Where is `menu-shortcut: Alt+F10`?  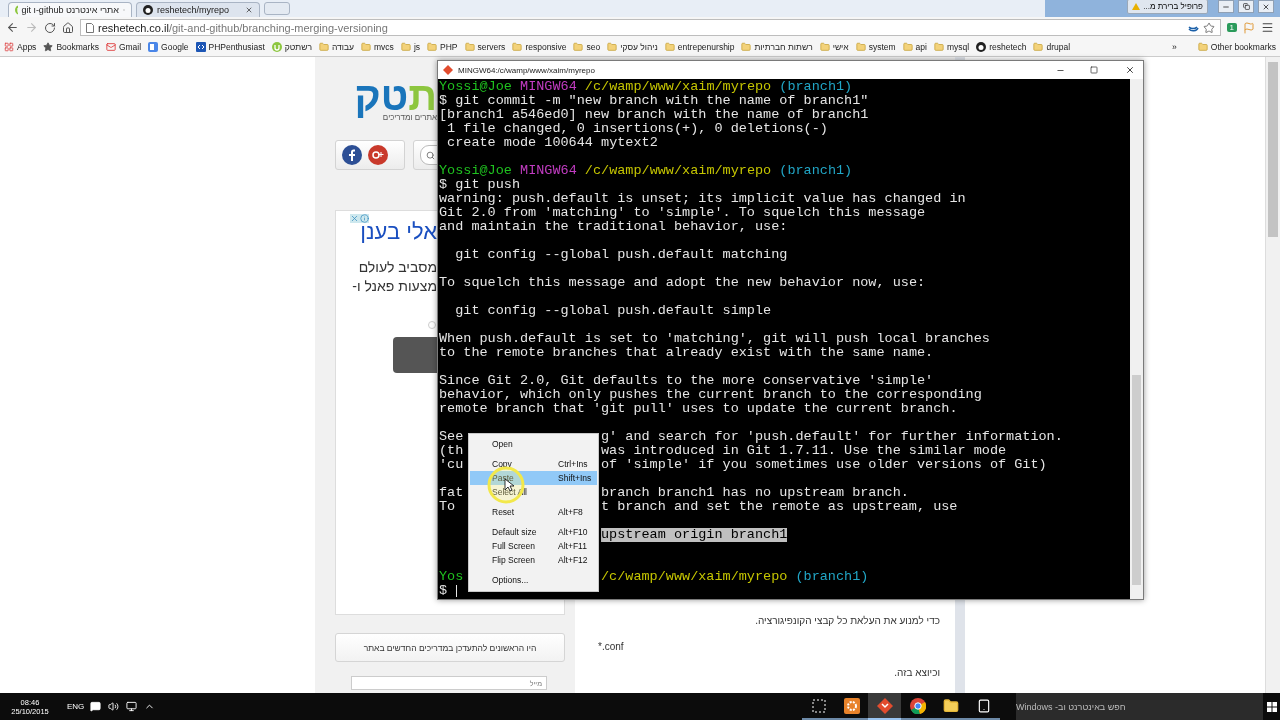
menu-shortcut: Alt+F10 is located at coordinates (573, 532).